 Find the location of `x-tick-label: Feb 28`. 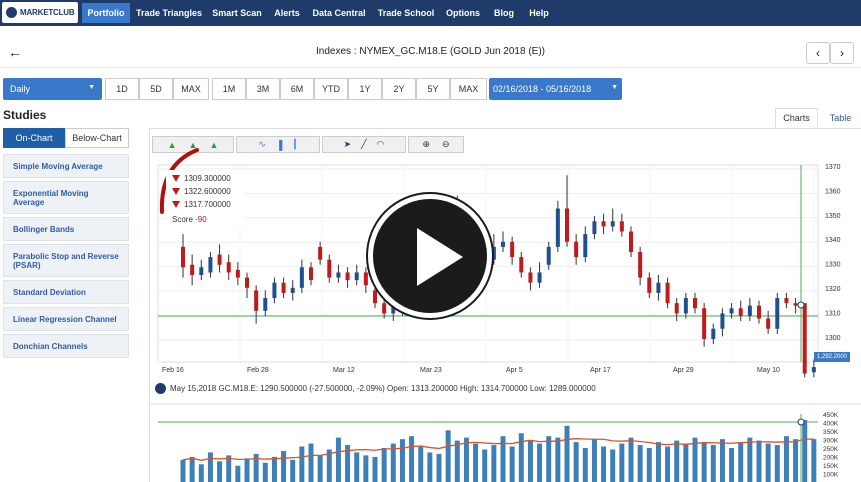

x-tick-label: Feb 28 is located at coordinates (258, 370).